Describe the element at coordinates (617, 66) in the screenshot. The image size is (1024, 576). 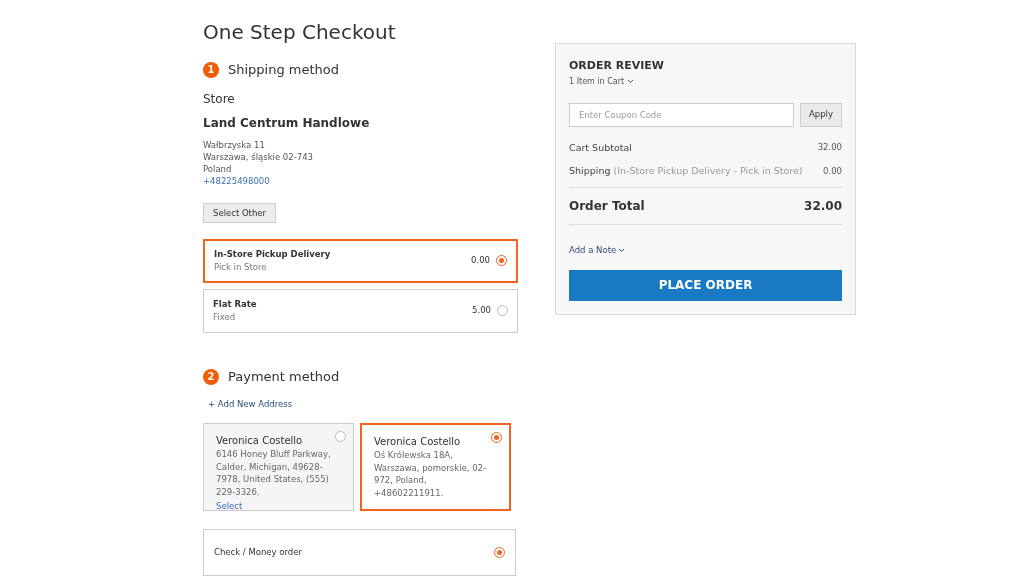
I see `panel-title: ORDER REVIEW` at that location.